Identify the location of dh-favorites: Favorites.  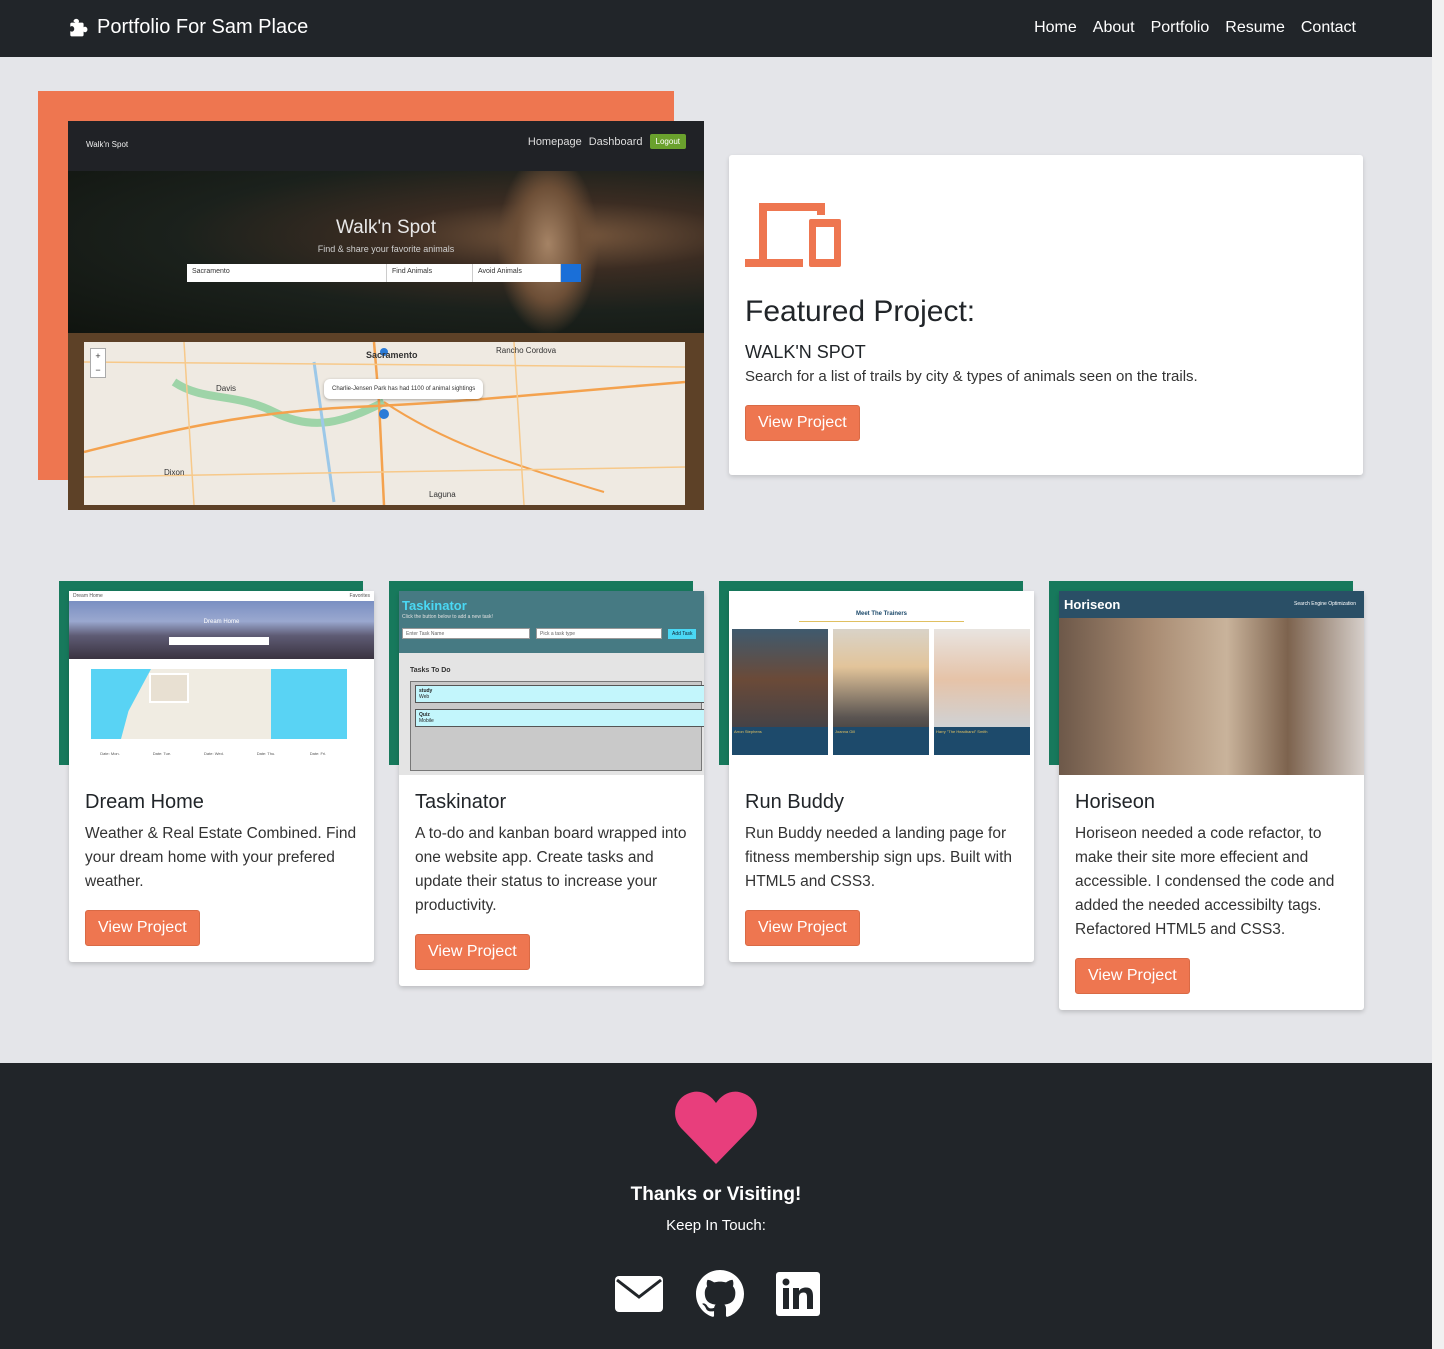
(359, 596).